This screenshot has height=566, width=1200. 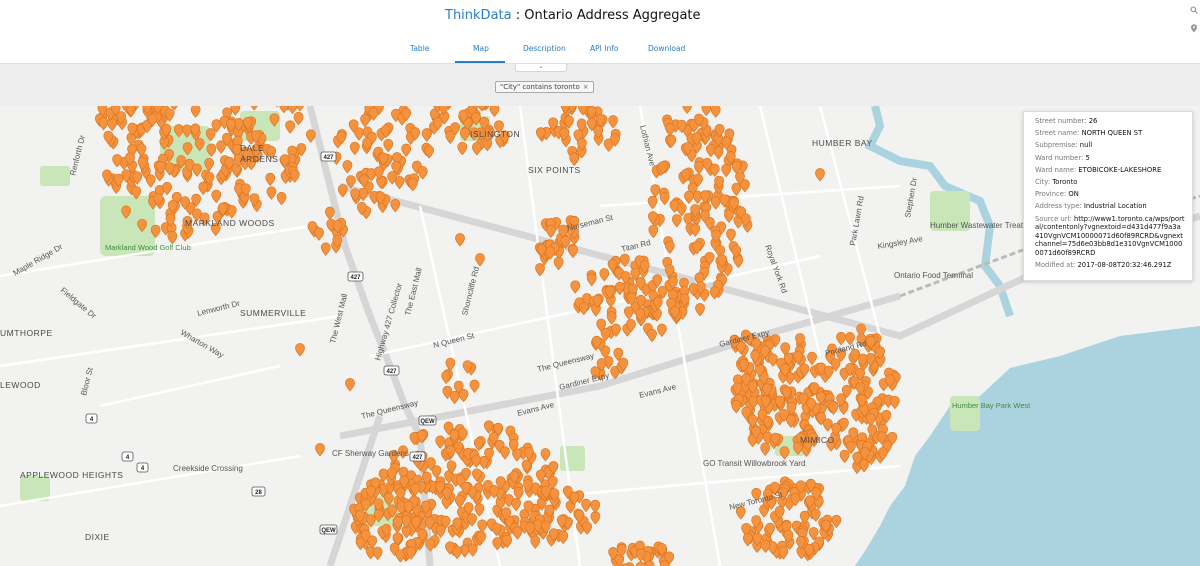 I want to click on brand-name: ThinkData, so click(x=478, y=15).